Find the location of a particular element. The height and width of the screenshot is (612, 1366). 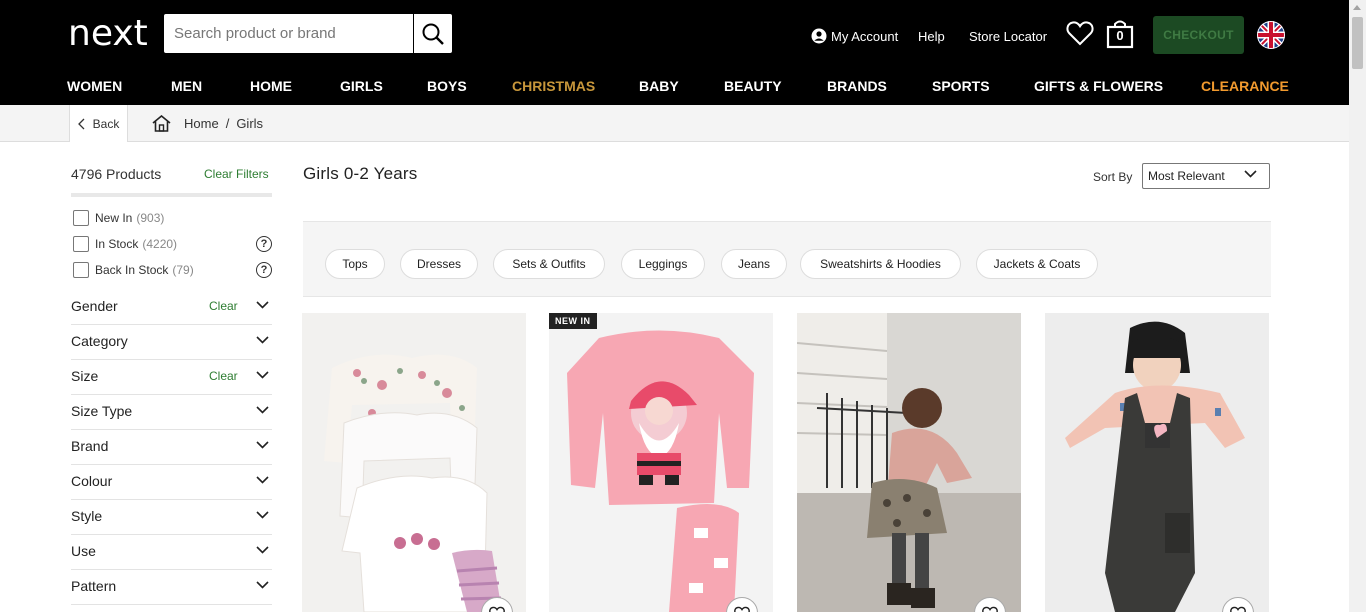

filter-label: In Stock is located at coordinates (117, 244).